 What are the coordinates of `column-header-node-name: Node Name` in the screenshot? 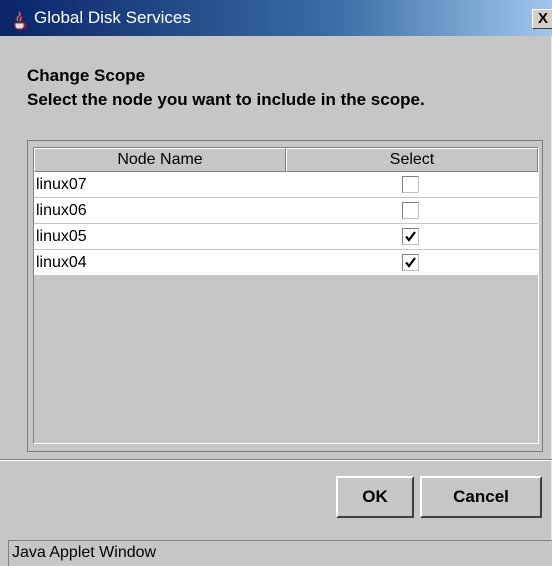 It's located at (160, 160).